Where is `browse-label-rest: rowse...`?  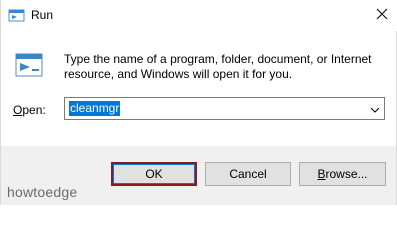 browse-label-rest: rowse... is located at coordinates (346, 174).